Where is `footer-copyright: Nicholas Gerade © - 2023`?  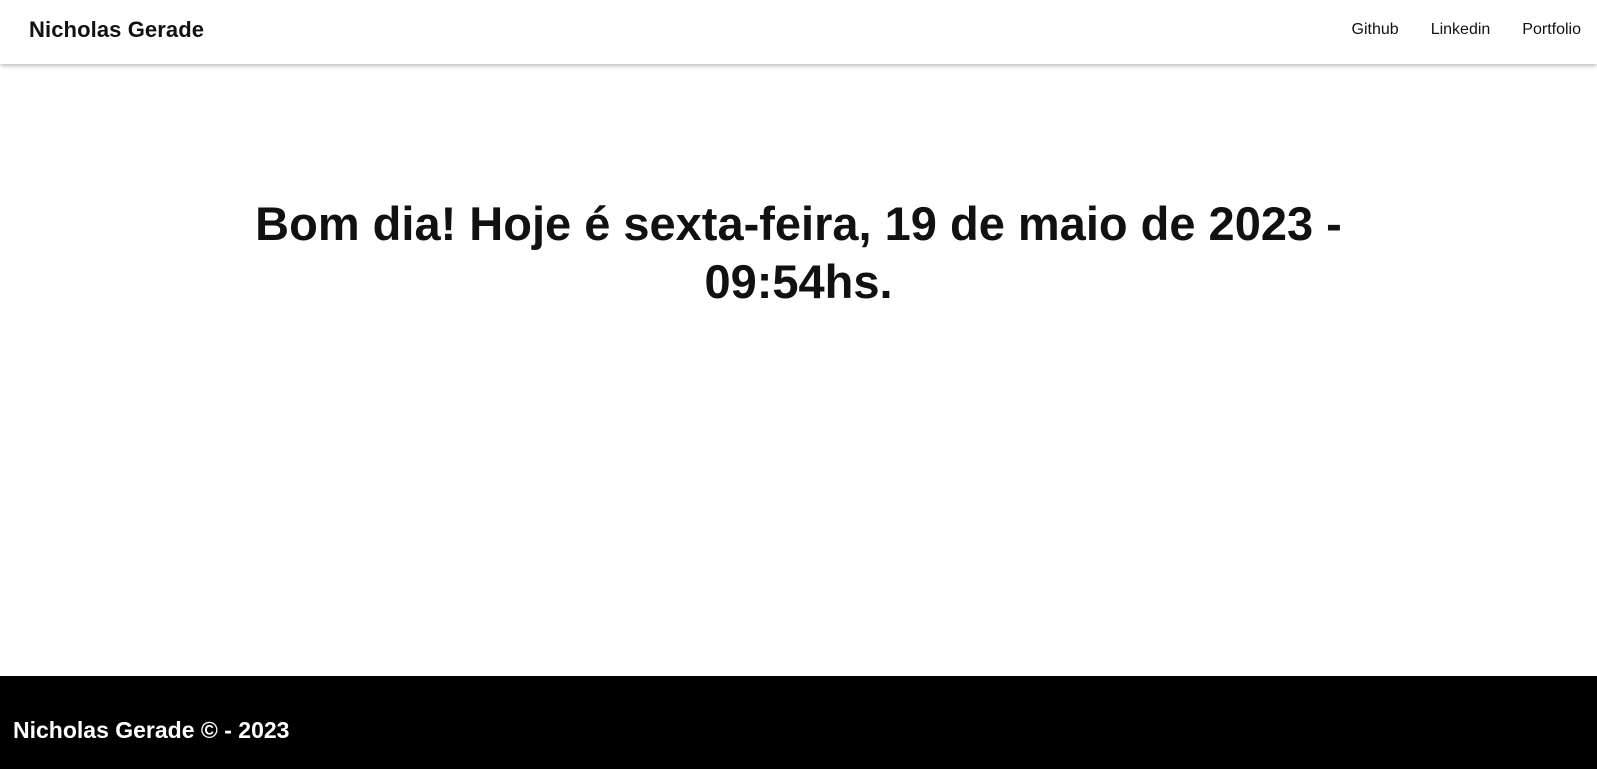 footer-copyright: Nicholas Gerade © - 2023 is located at coordinates (151, 730).